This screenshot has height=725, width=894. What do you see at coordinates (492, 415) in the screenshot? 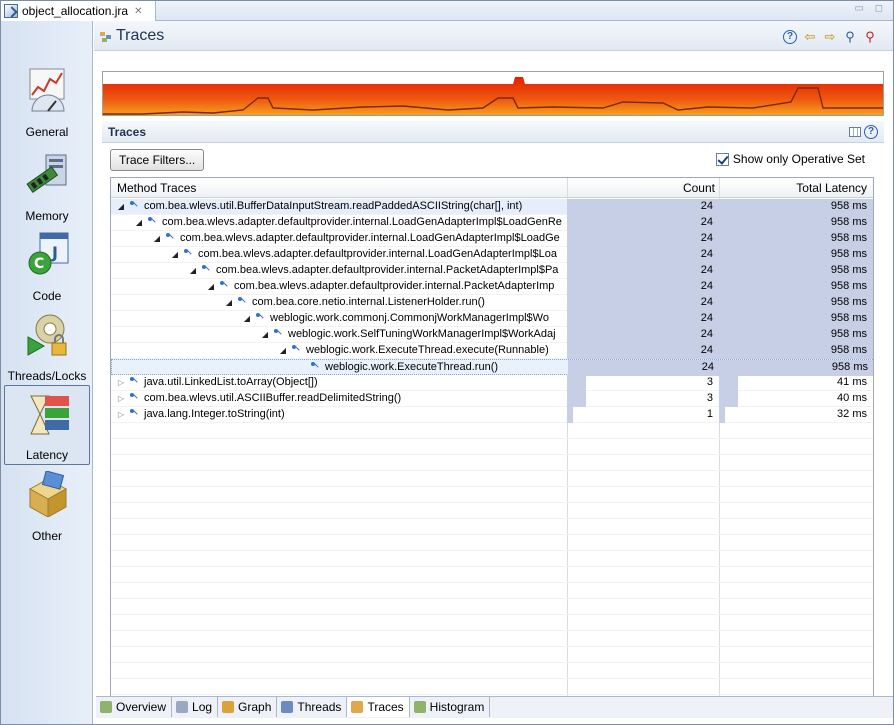
I see `table-row: ▷ java.lang.Integer.toString(int) 1 32 ms` at bounding box center [492, 415].